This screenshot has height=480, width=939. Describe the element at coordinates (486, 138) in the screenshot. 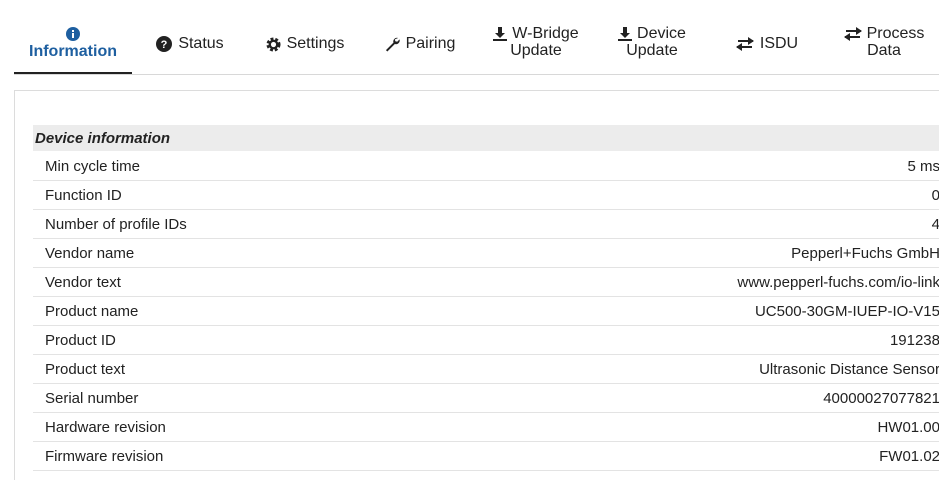

I see `section-header: Device information` at that location.